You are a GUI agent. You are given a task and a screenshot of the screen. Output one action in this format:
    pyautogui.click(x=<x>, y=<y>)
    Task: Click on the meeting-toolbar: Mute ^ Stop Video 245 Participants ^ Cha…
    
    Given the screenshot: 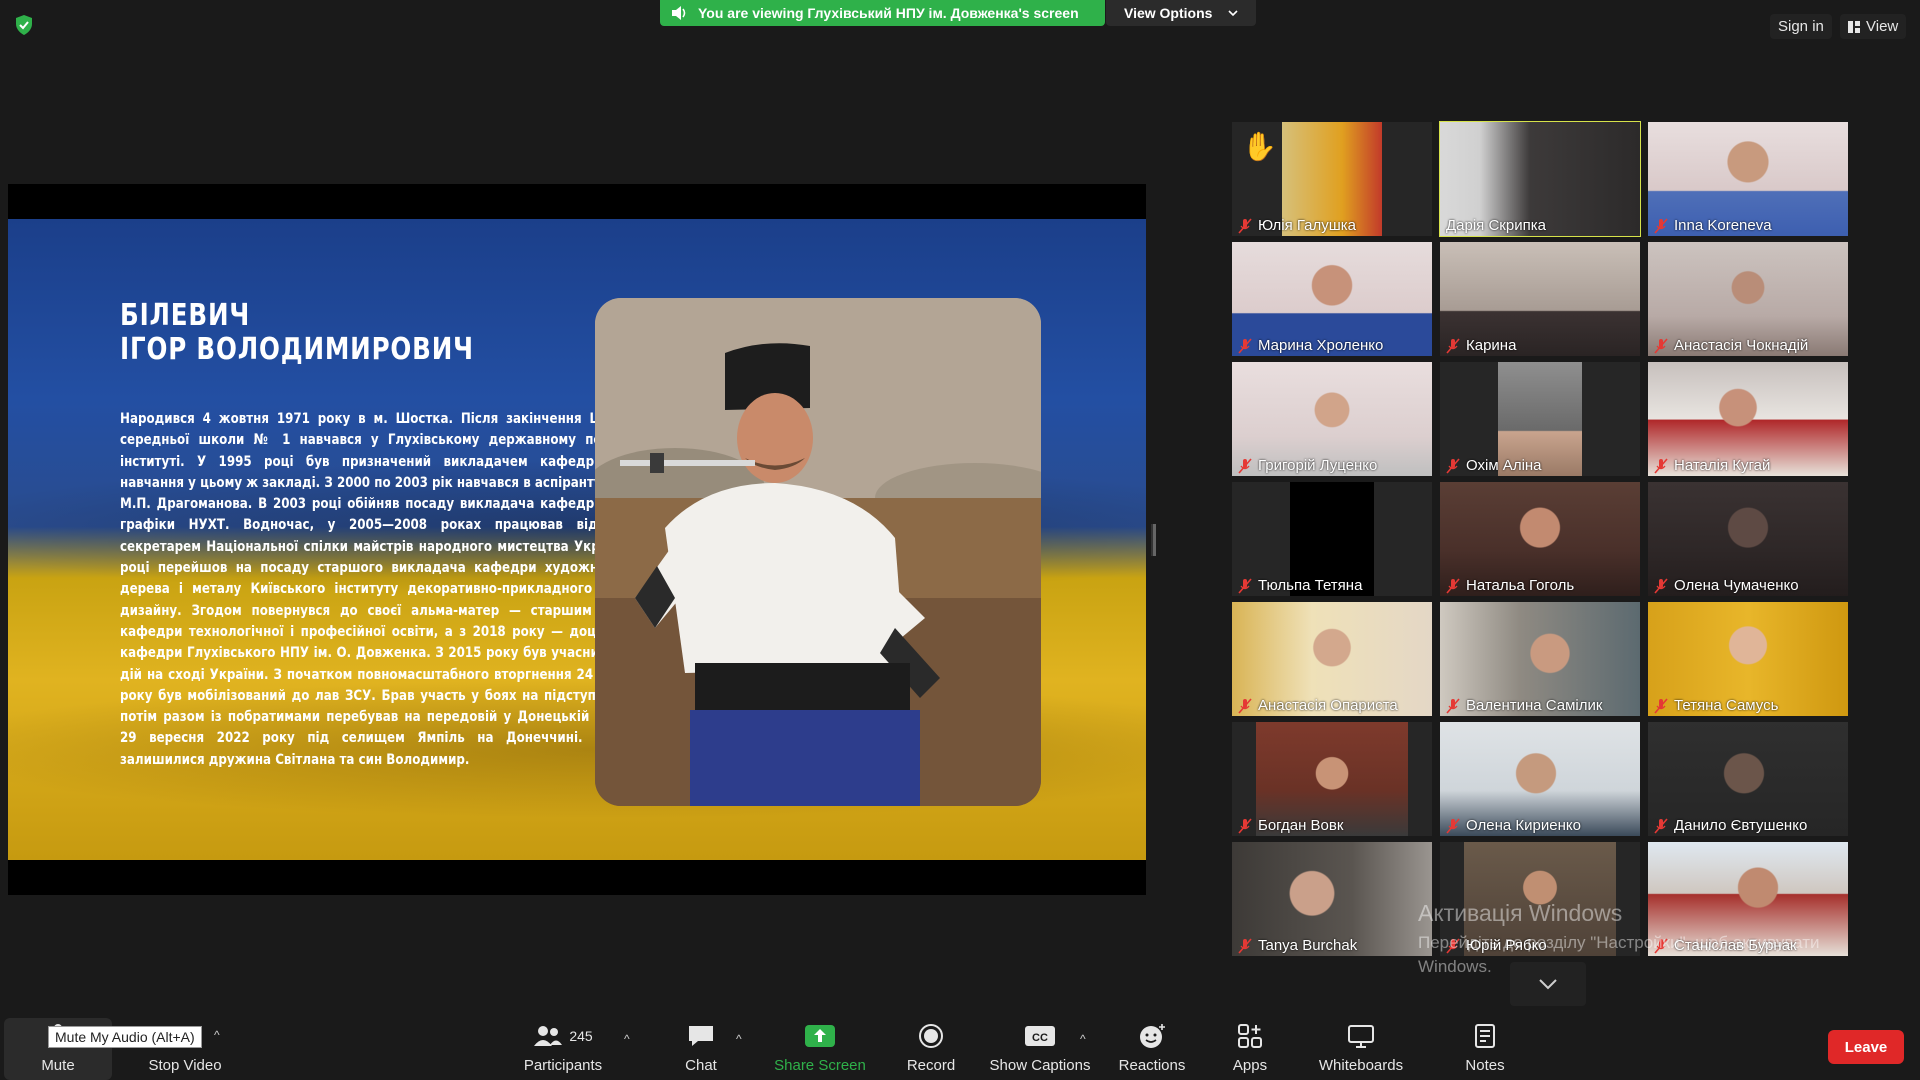 What is the action you would take?
    pyautogui.click(x=960, y=1045)
    